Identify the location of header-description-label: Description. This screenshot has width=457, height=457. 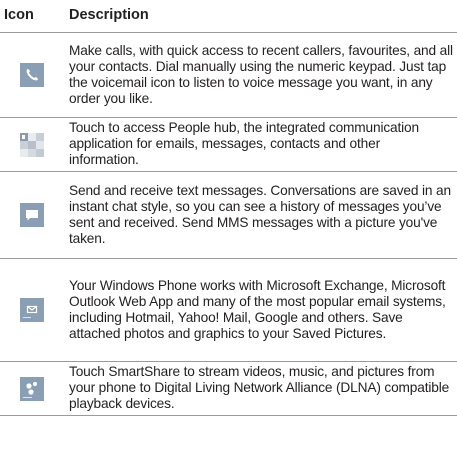
(109, 15).